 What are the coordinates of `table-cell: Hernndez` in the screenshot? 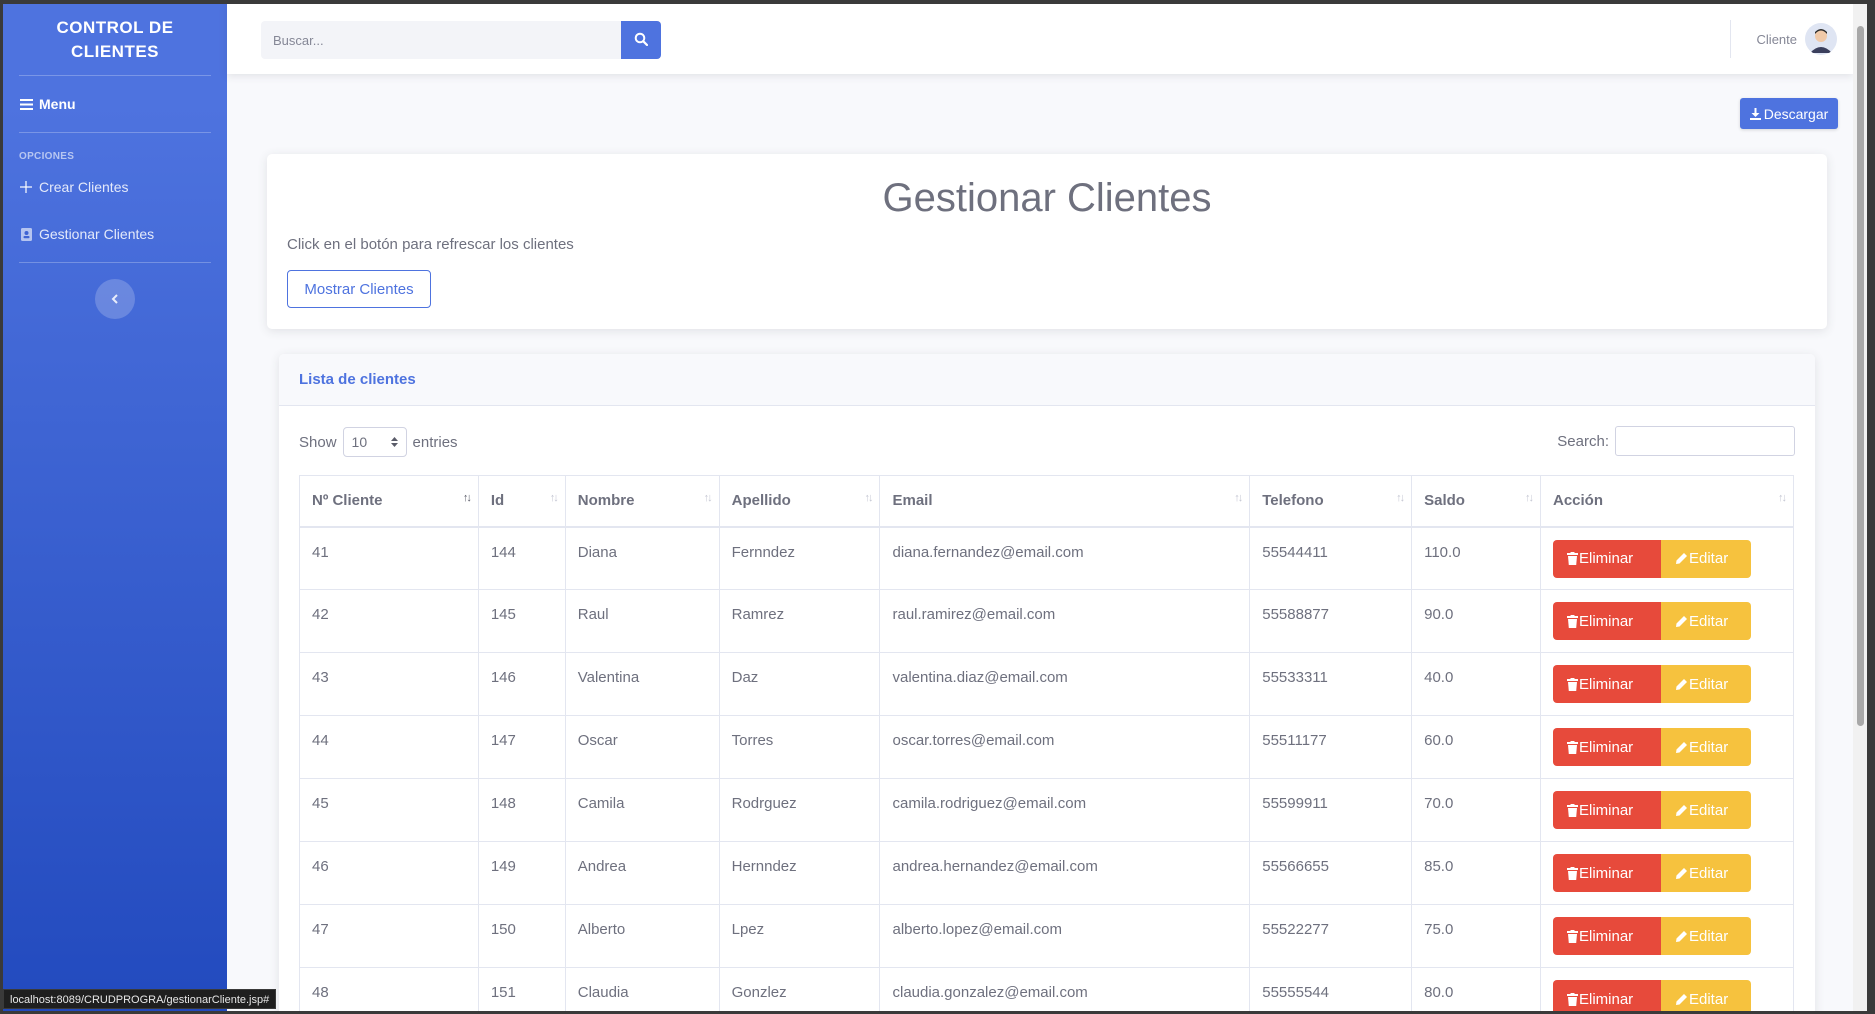 It's located at (799, 873).